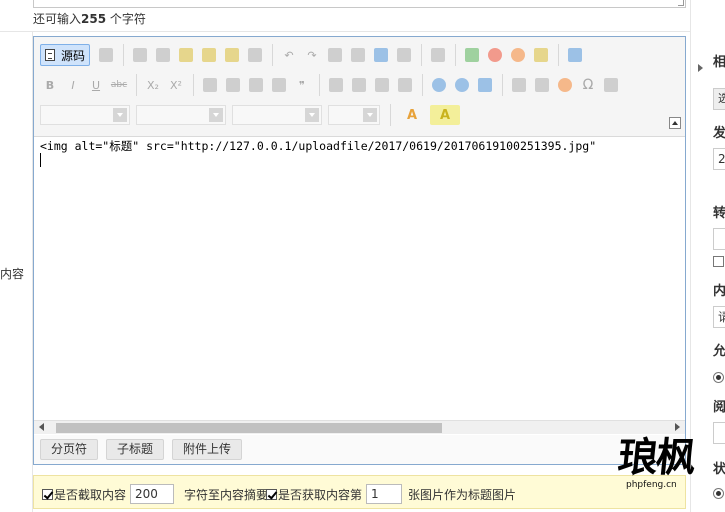  I want to click on cut-summary-suffix: 字符至内容摘要, so click(226, 494).